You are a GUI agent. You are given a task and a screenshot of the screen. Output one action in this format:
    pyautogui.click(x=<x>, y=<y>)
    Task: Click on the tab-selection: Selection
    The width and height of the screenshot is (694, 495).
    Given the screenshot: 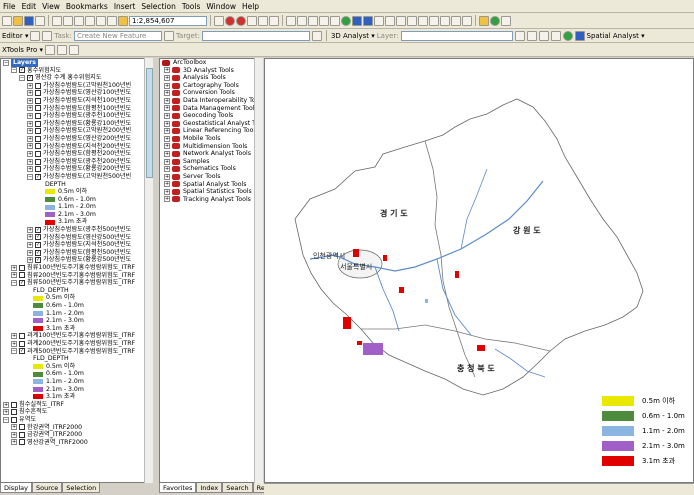 What is the action you would take?
    pyautogui.click(x=81, y=488)
    